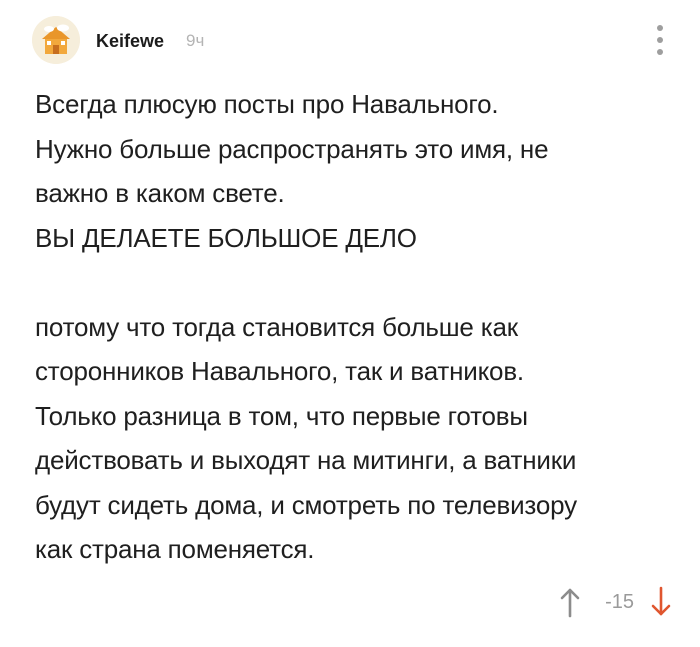  I want to click on house-avatar-icon, so click(56, 40).